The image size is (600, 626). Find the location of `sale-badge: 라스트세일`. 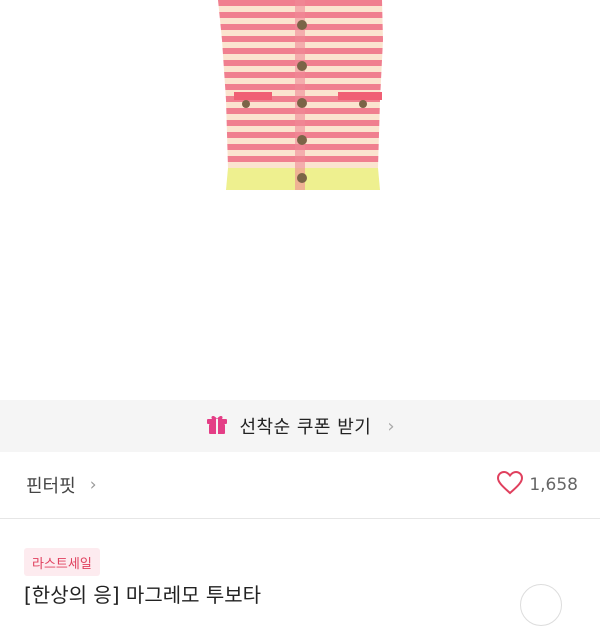

sale-badge: 라스트세일 is located at coordinates (62, 562).